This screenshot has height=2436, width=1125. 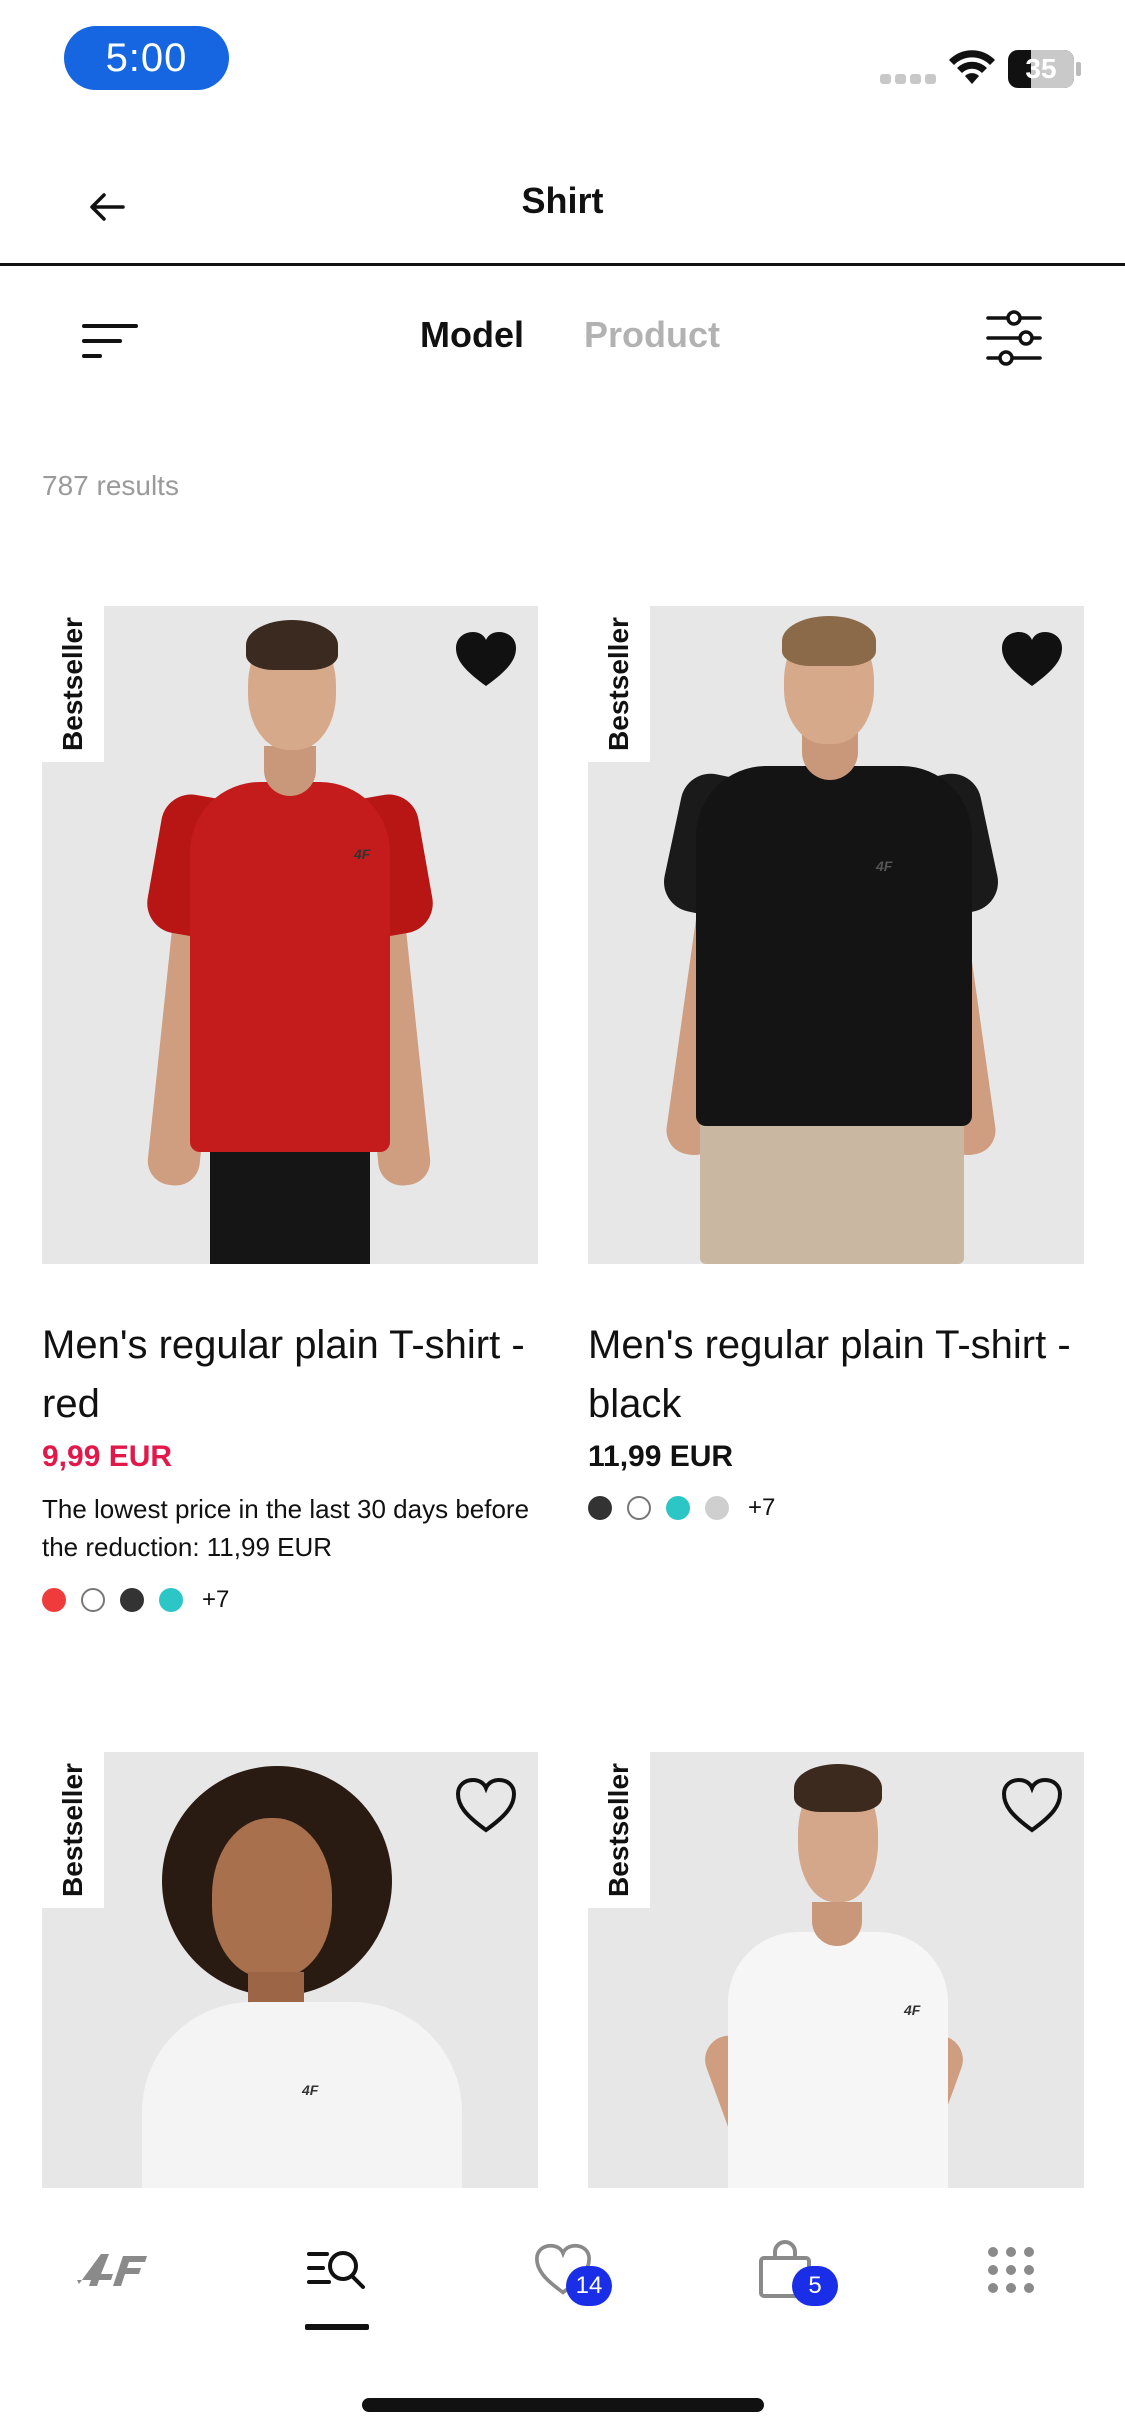 I want to click on nav-catalog-search, so click(x=337, y=2270).